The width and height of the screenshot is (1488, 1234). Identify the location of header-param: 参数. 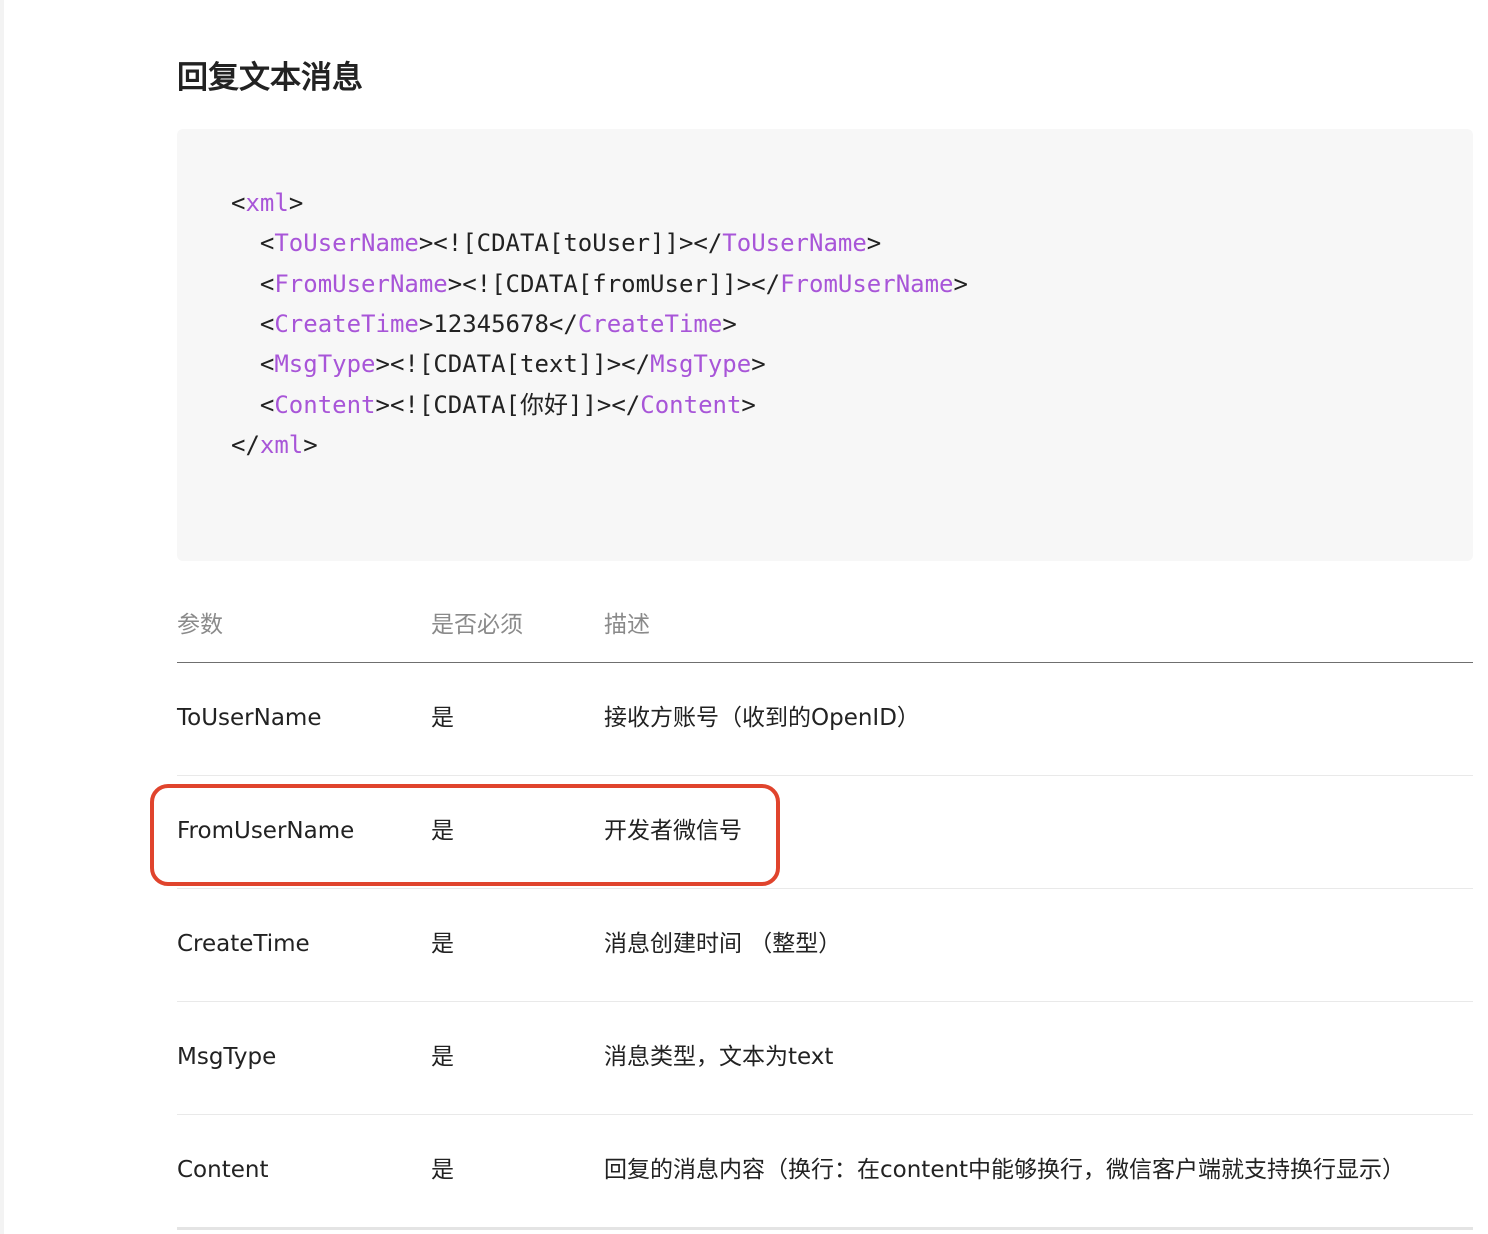
(200, 625).